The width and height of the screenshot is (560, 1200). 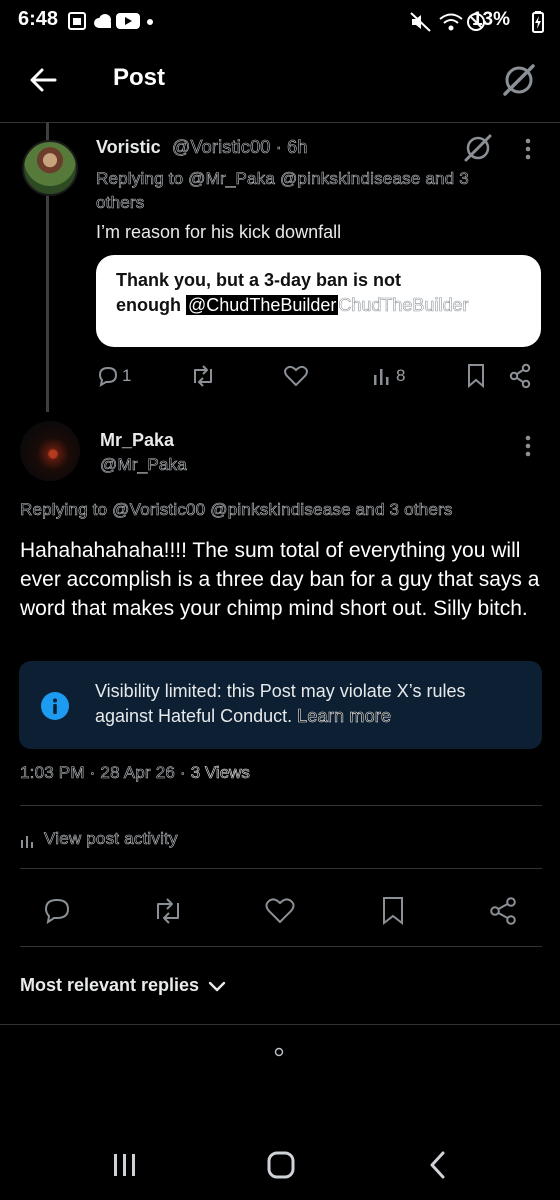 What do you see at coordinates (401, 375) in the screenshot?
I see `view-count: 8` at bounding box center [401, 375].